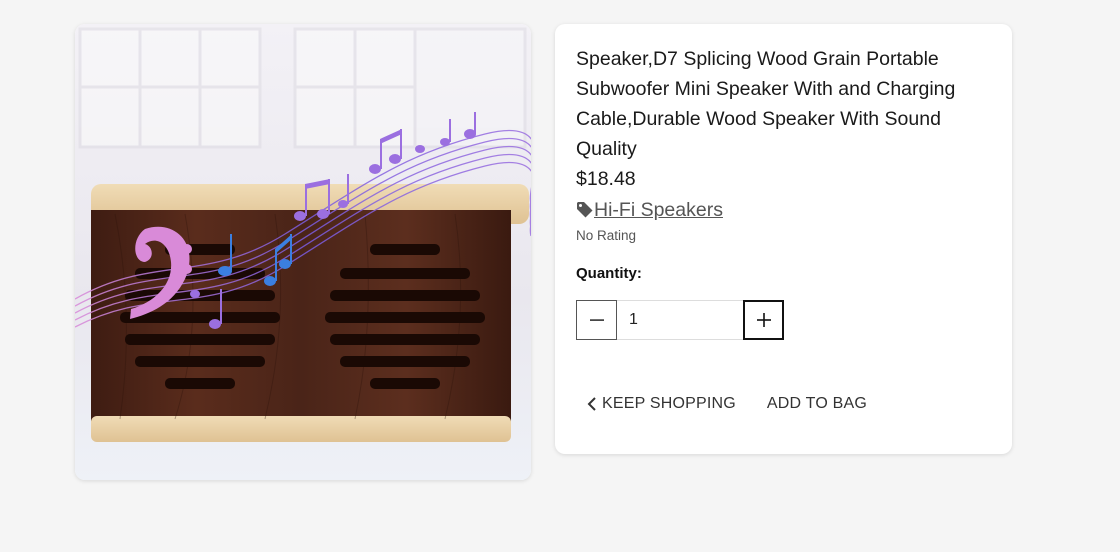 This screenshot has width=1120, height=552. I want to click on decrement-button, so click(596, 320).